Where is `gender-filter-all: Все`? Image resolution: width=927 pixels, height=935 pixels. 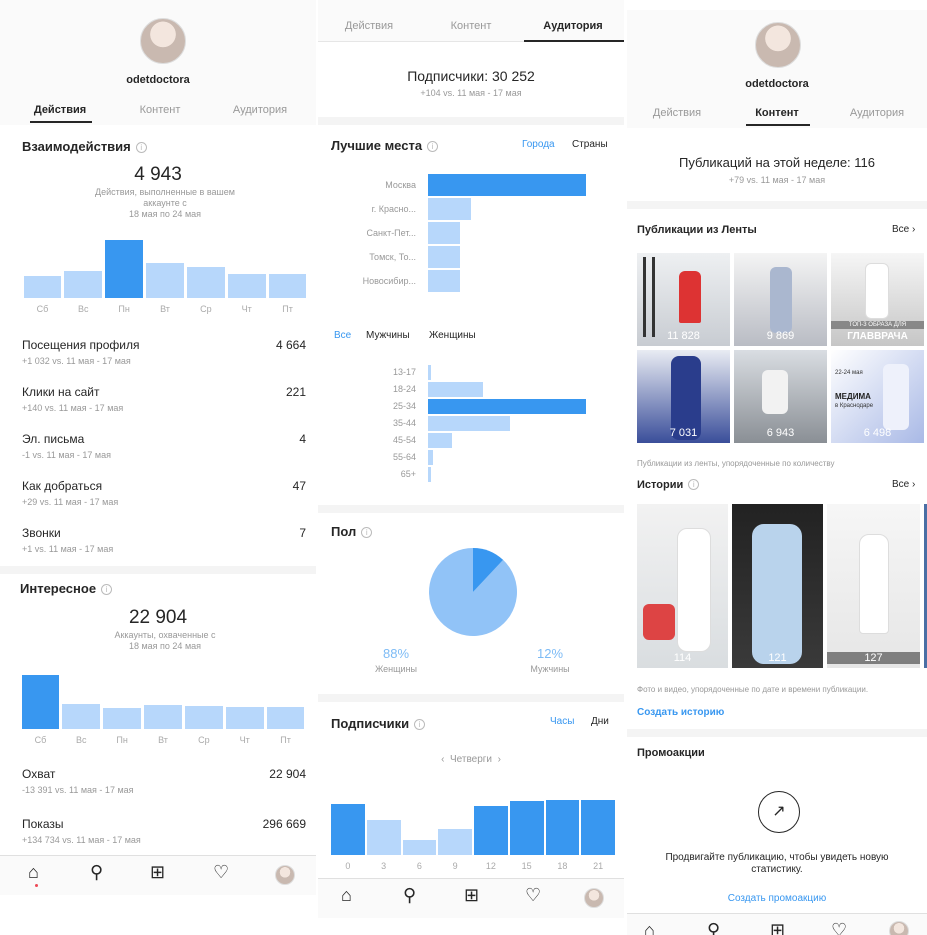
gender-filter-all: Все is located at coordinates (342, 335).